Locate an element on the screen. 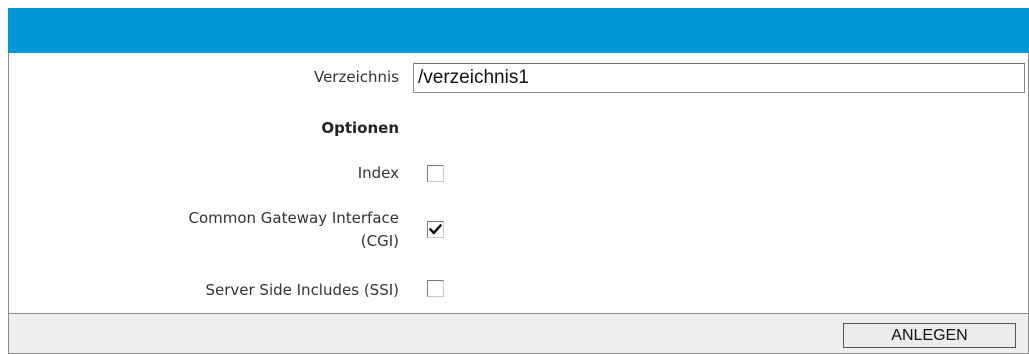 Image resolution: width=1029 pixels, height=354 pixels. option-cgi-label-line2: (CGI) is located at coordinates (379, 241).